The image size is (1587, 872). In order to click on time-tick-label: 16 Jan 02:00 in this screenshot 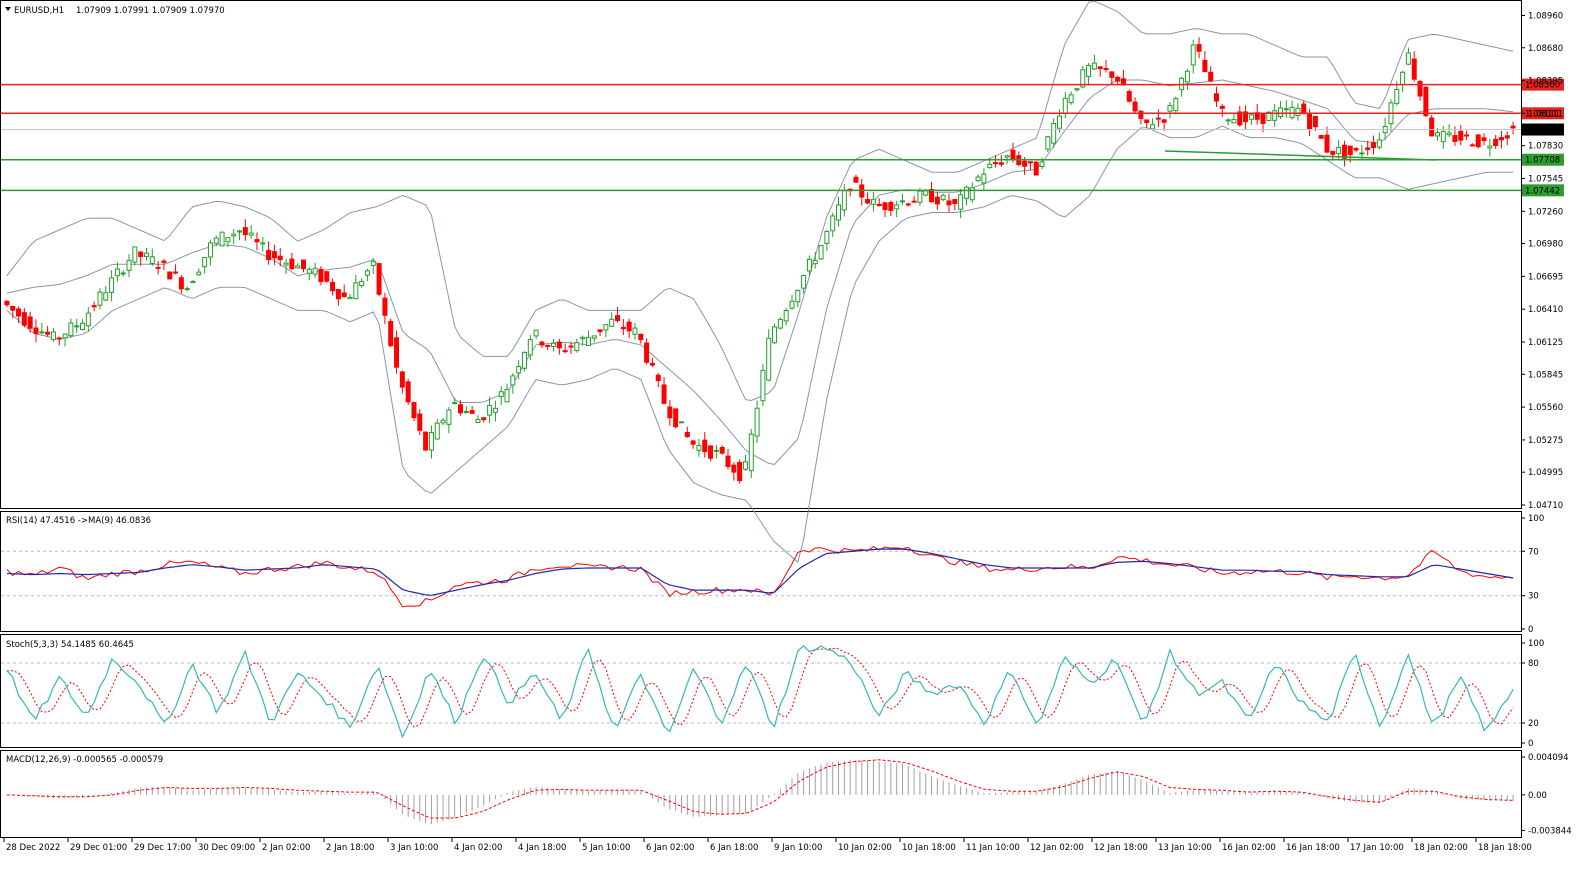, I will do `click(1249, 848)`.